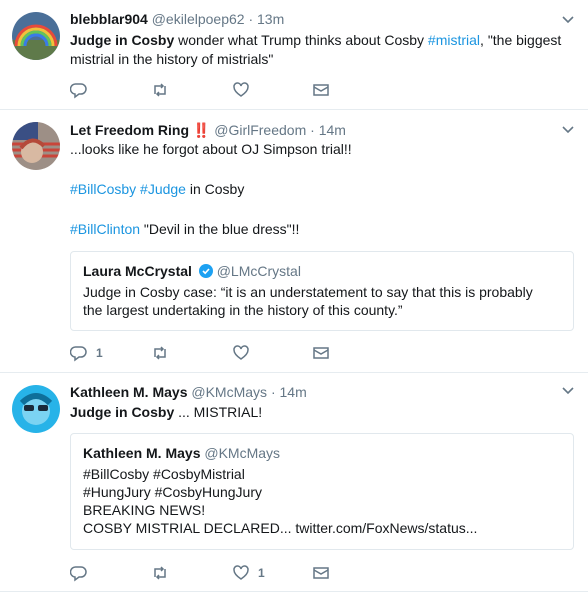  I want to click on like-button: 1, so click(248, 573).